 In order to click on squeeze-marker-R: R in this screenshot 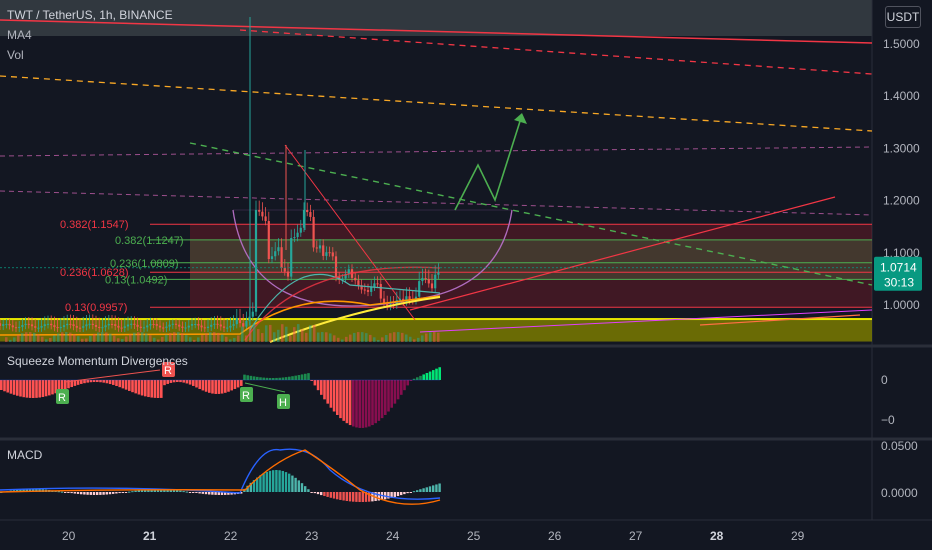, I will do `click(62, 398)`.